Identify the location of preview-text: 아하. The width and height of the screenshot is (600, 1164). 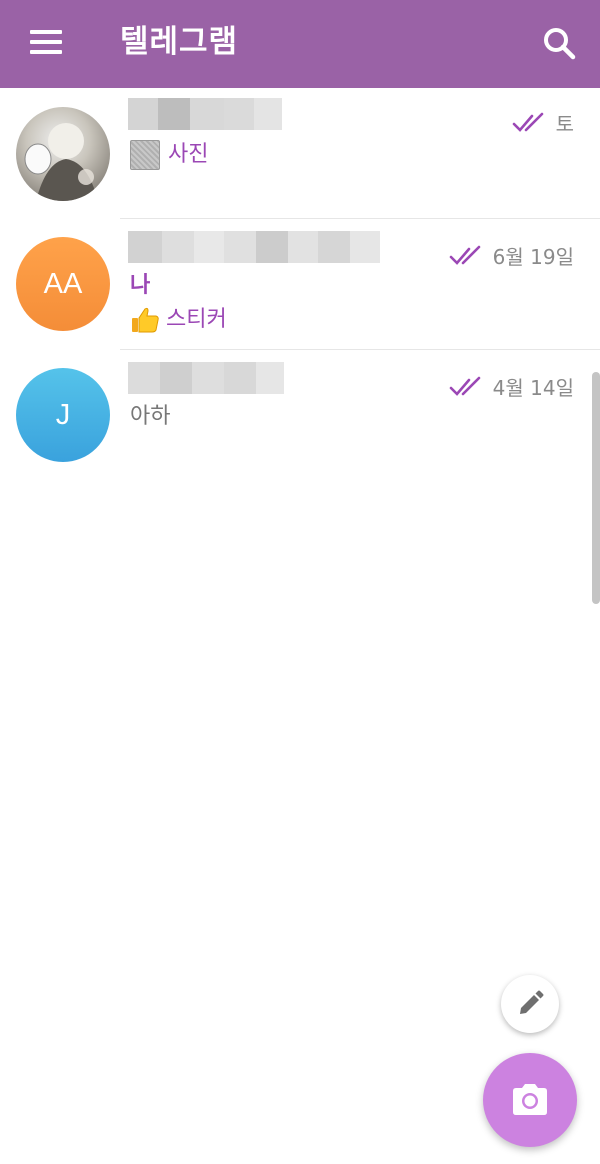
(150, 416).